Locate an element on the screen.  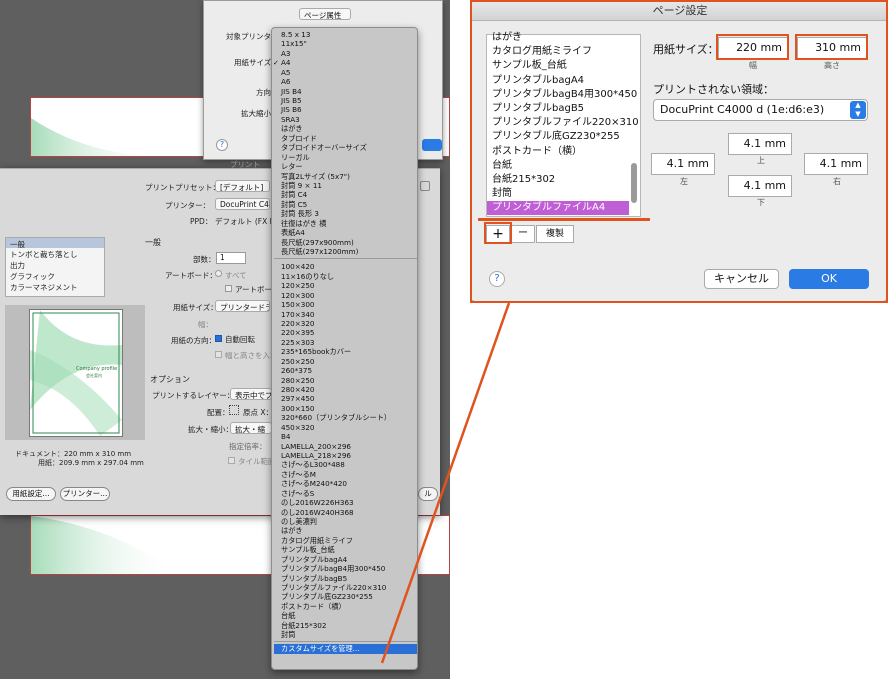
width-highlight is located at coordinates (752, 47).